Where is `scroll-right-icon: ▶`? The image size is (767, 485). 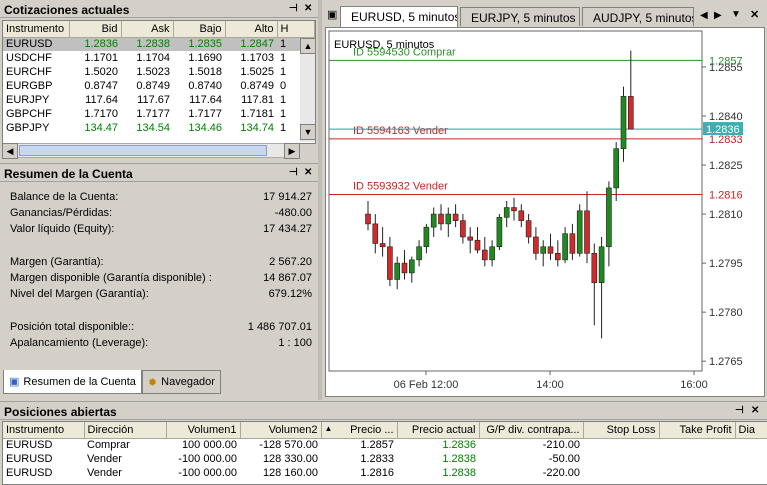 scroll-right-icon: ▶ is located at coordinates (292, 151).